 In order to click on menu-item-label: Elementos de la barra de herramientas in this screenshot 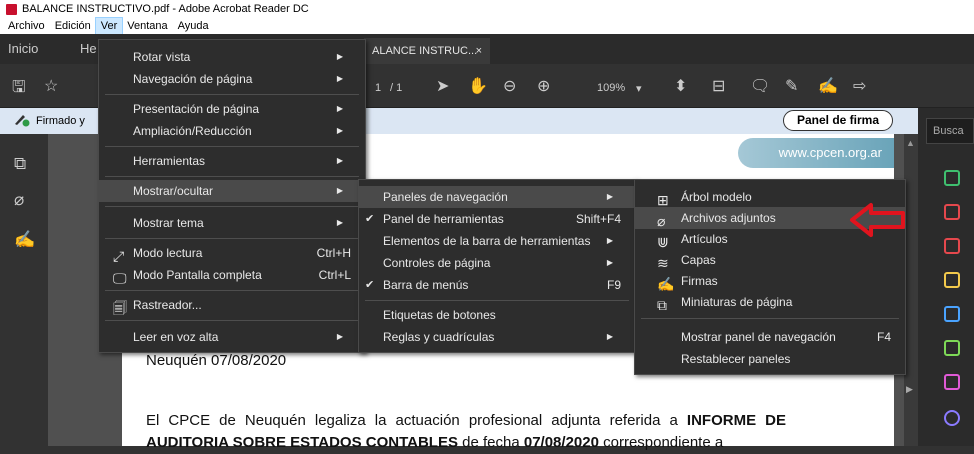, I will do `click(487, 241)`.